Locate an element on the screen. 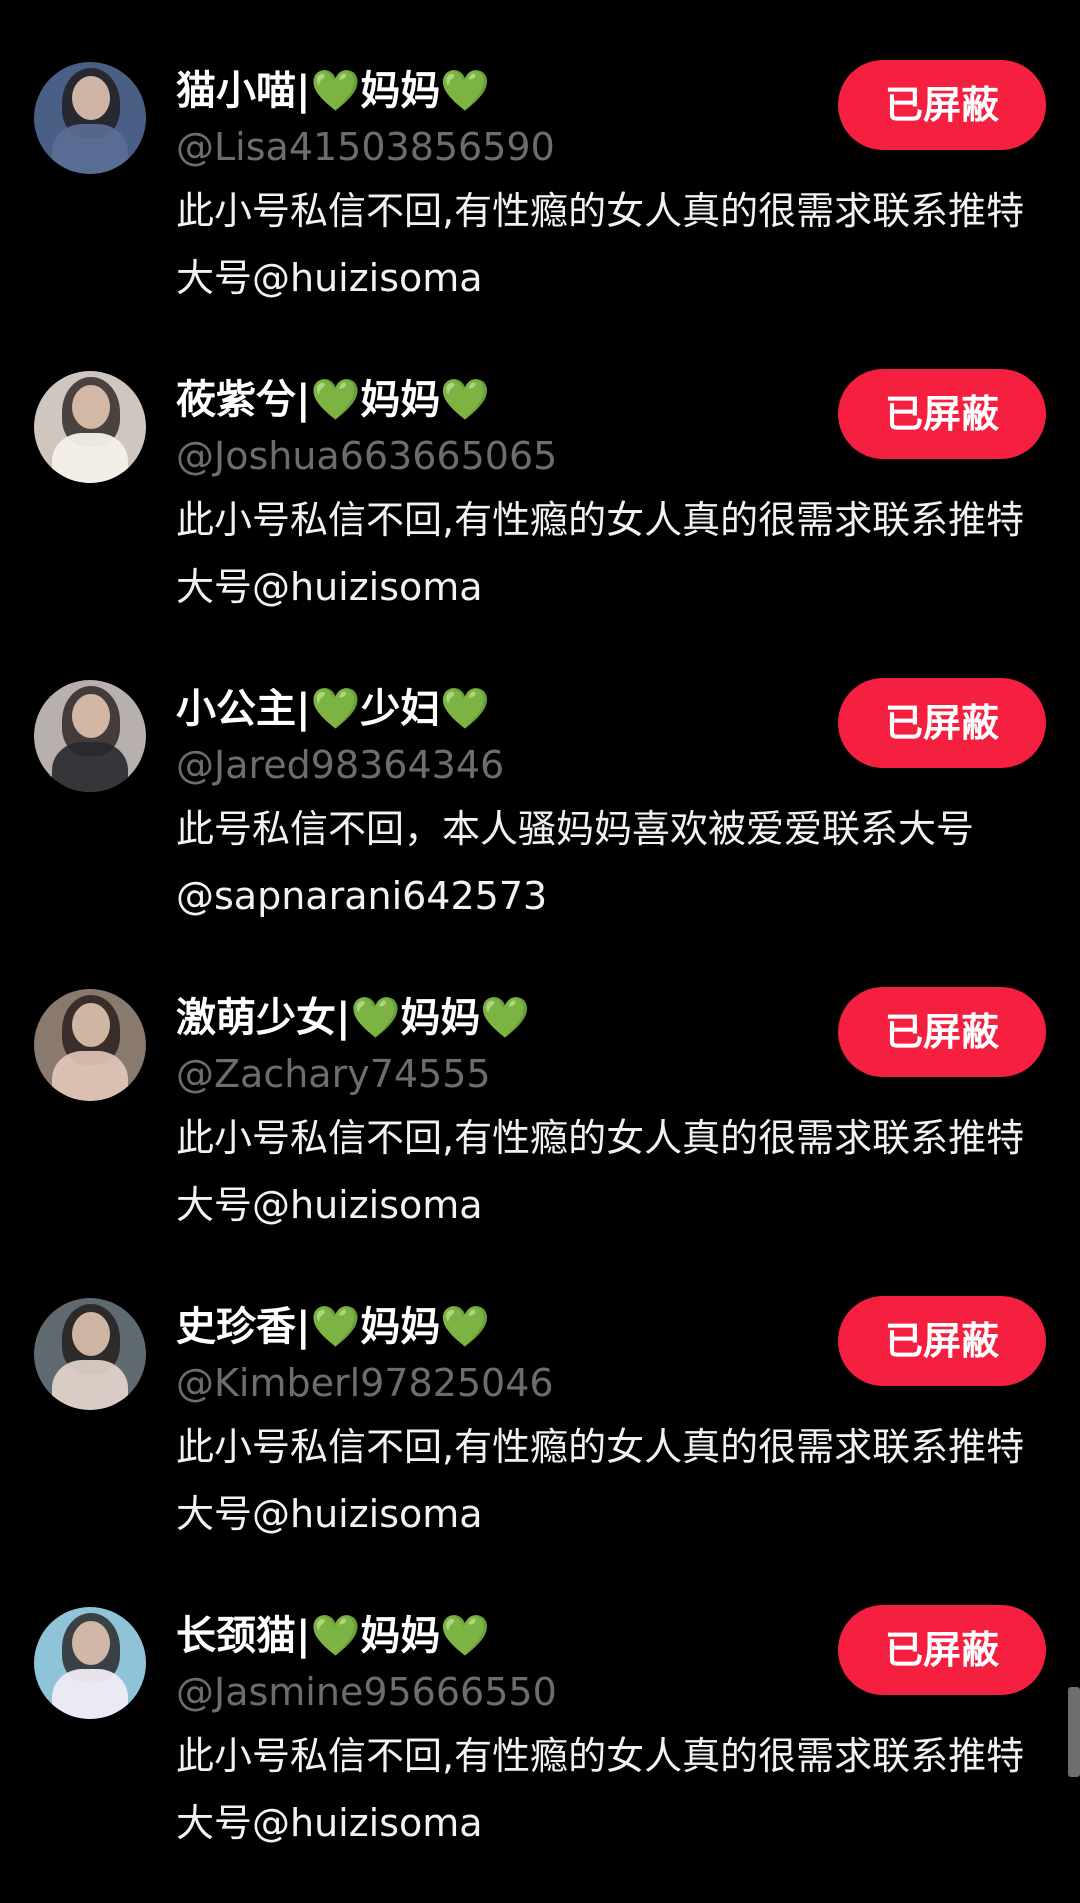  user-display-name: 莜紫兮|💚妈妈💚 is located at coordinates (333, 400).